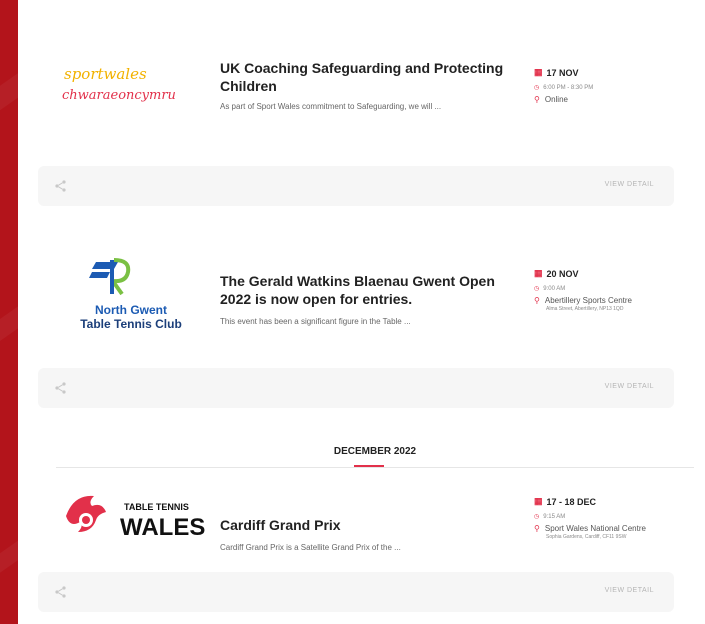 This screenshot has width=705, height=624. What do you see at coordinates (162, 527) in the screenshot?
I see `svg-text: WALES` at bounding box center [162, 527].